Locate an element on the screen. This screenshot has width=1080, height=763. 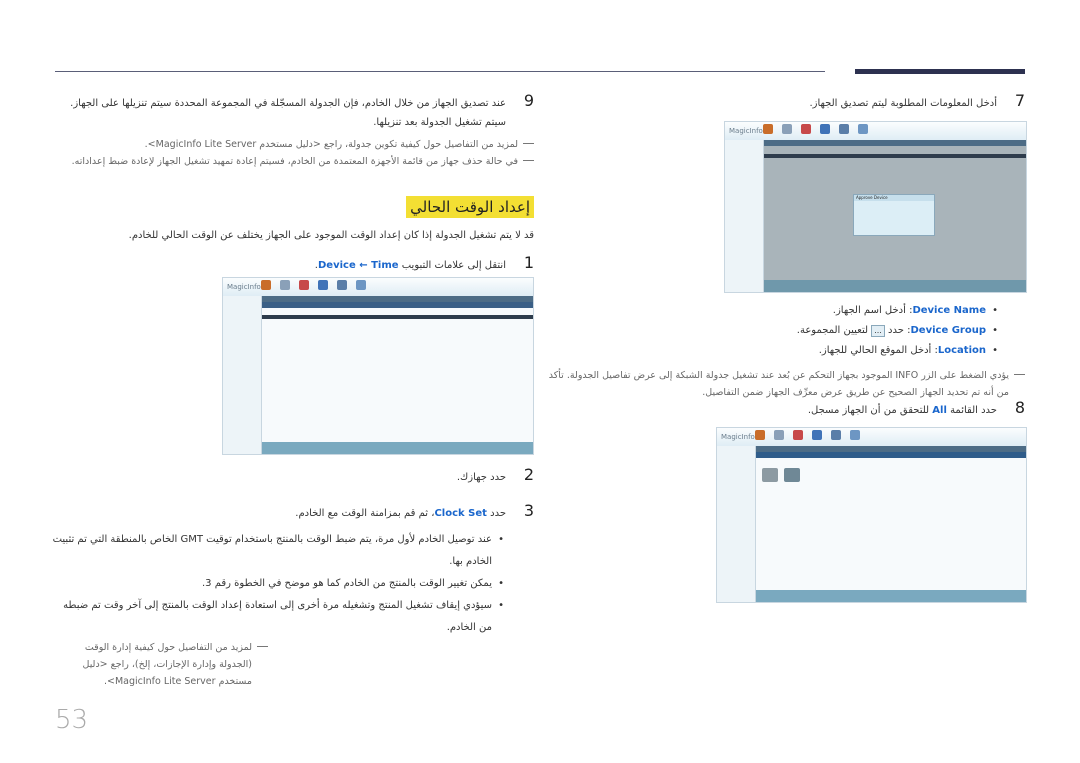
screenshot-device-time-tab: MagicInfo is located at coordinates (378, 366).